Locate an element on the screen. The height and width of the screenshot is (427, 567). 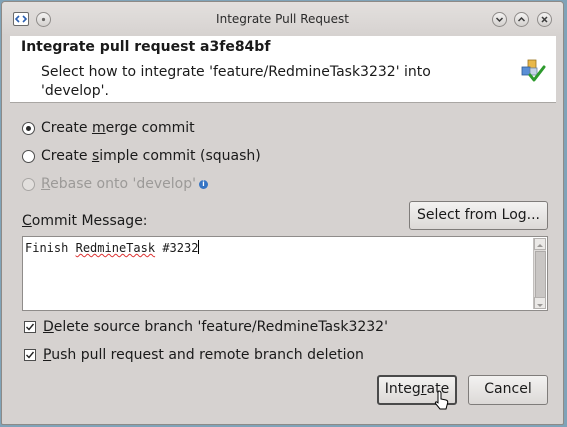
simple-label: Create simple commit (squash) is located at coordinates (151, 156).